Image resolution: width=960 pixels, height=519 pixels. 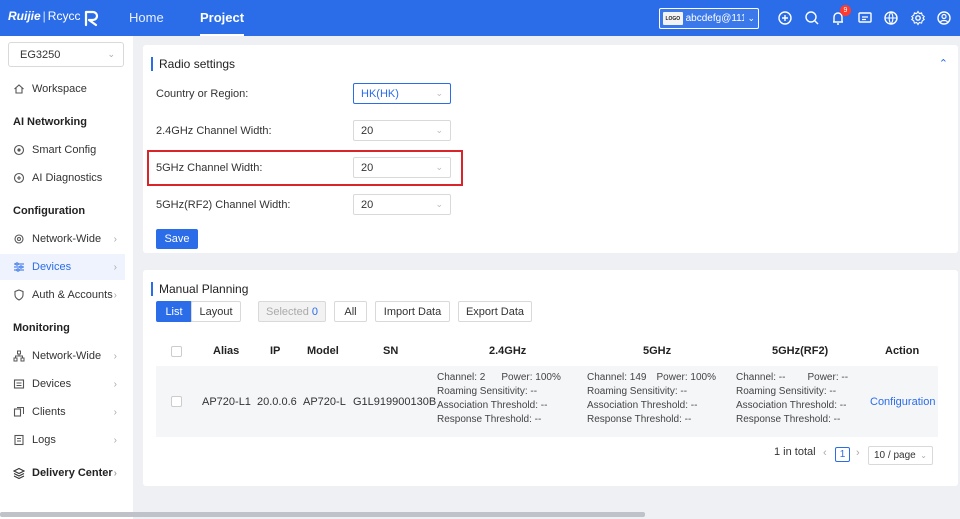 I want to click on col-5ghz: 5GHz, so click(x=657, y=351).